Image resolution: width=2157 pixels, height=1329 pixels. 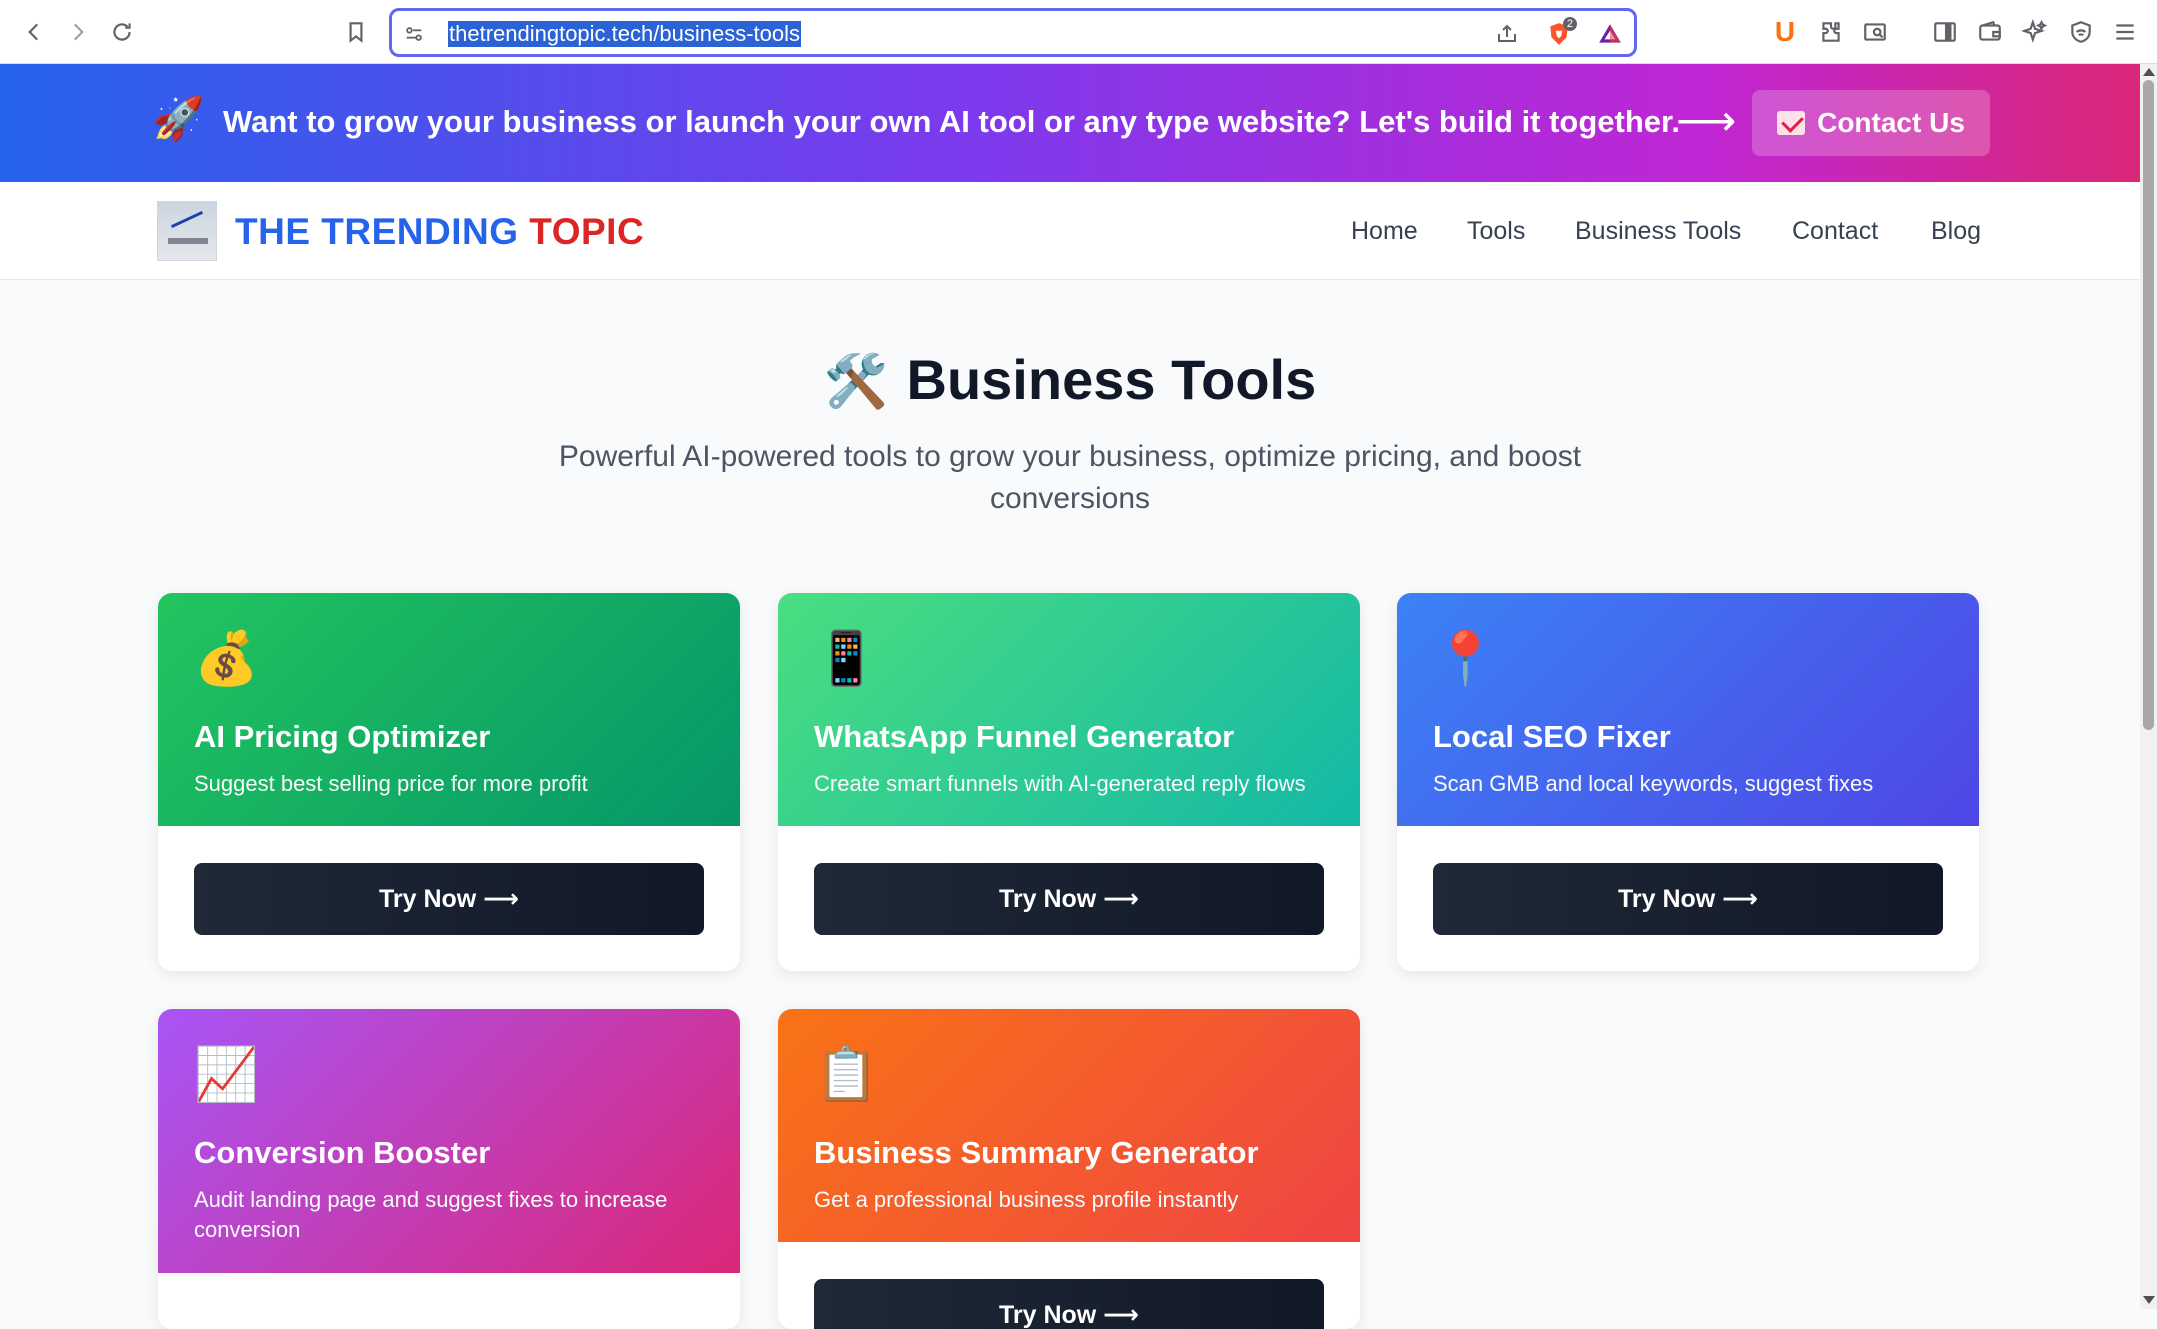 What do you see at coordinates (2125, 32) in the screenshot?
I see `menu-icon` at bounding box center [2125, 32].